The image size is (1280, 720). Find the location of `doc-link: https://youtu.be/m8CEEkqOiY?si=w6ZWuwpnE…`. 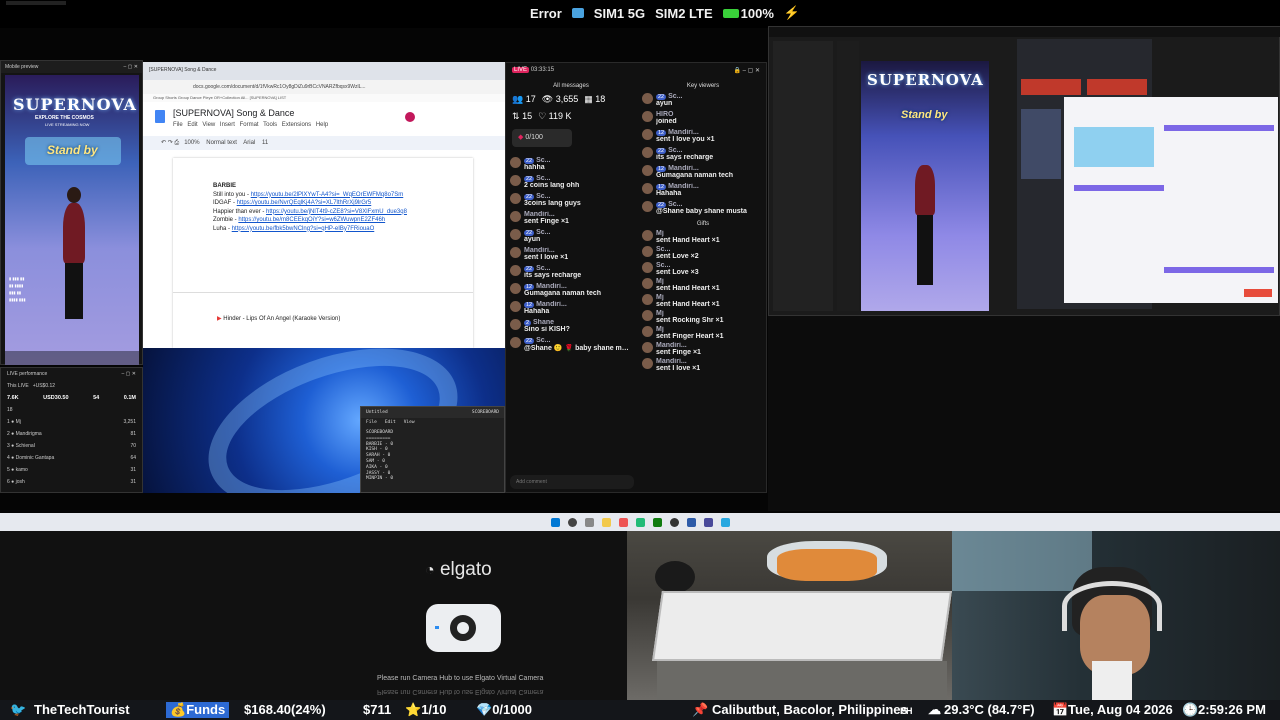

doc-link: https://youtu.be/m8CEEkqOiY?si=w6ZWuwpnE… is located at coordinates (311, 220).